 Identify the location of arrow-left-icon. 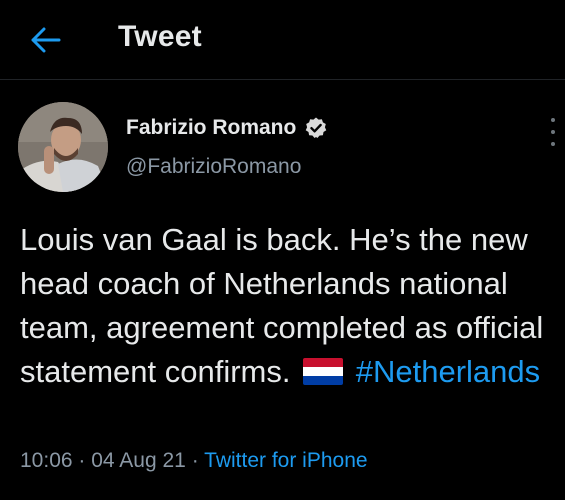
(46, 40).